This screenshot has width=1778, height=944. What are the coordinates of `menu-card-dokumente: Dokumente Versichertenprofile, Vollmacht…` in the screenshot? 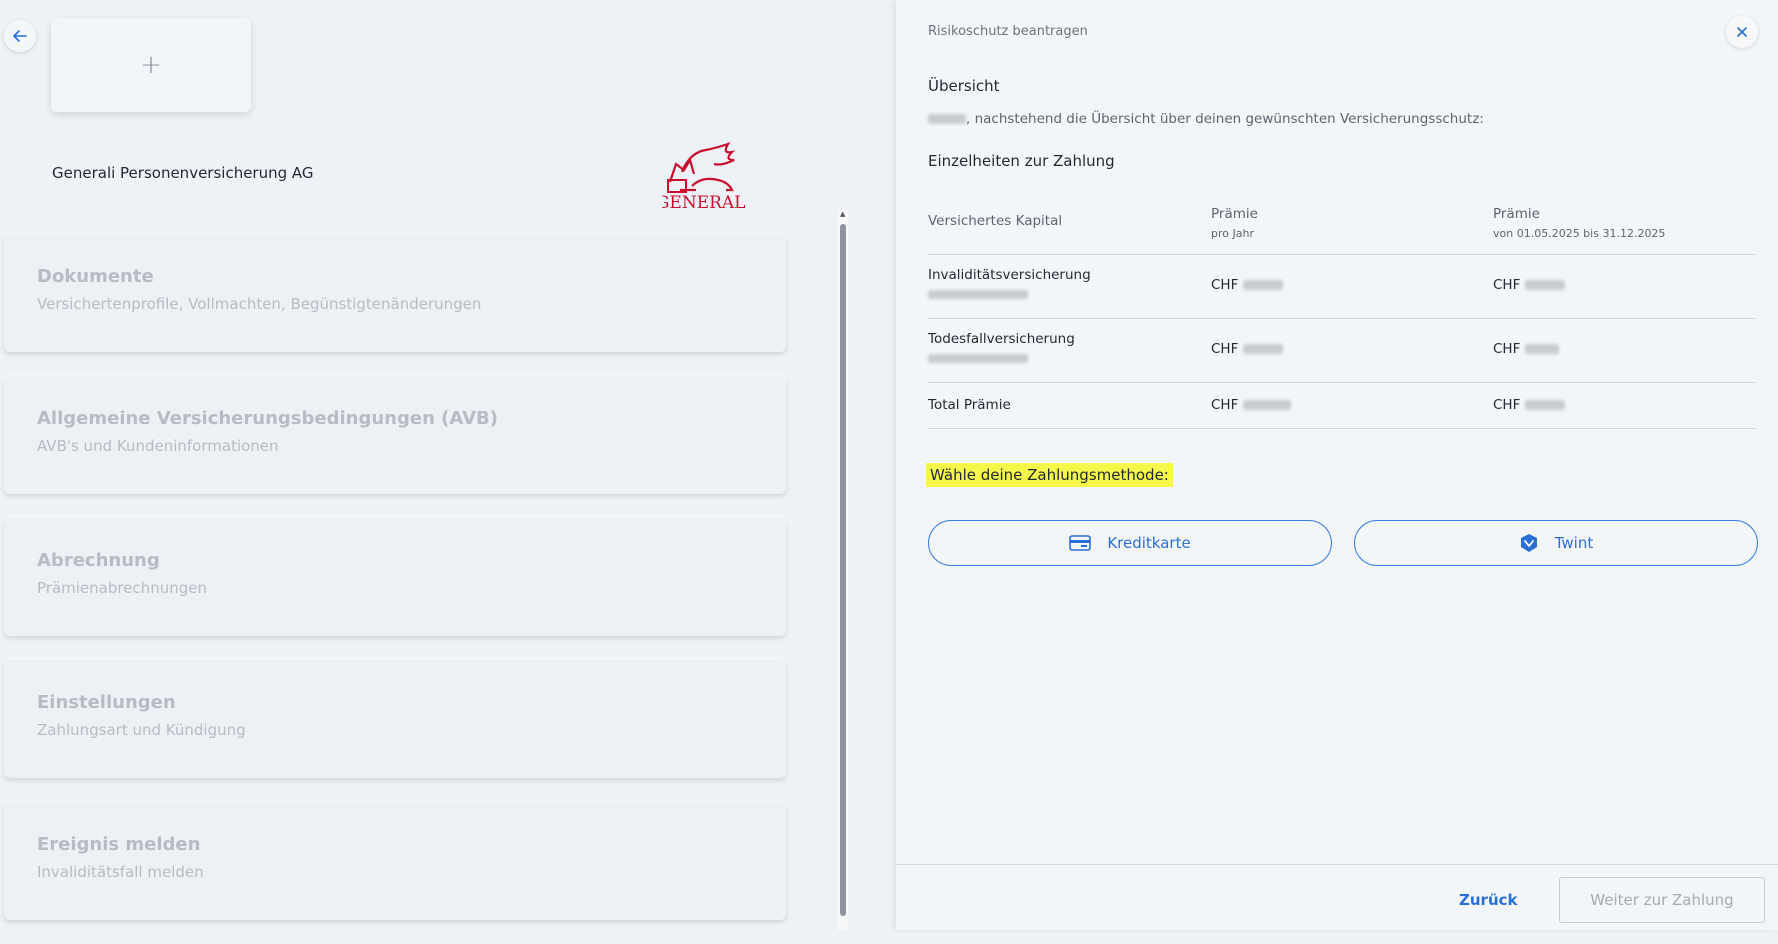 It's located at (395, 293).